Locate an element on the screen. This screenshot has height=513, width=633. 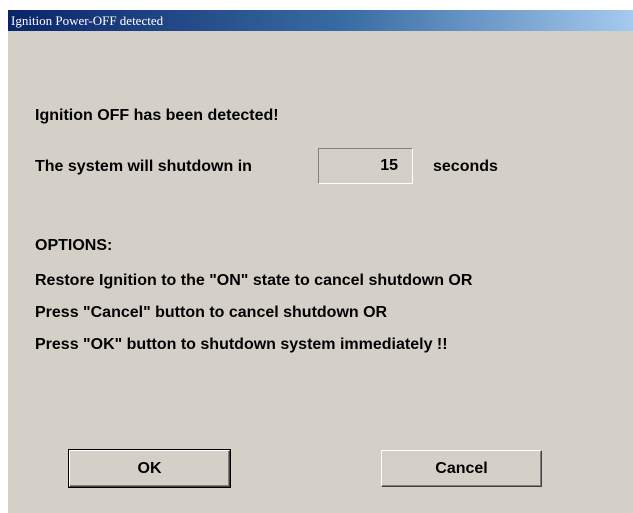
countdown-field: 15 is located at coordinates (365, 166).